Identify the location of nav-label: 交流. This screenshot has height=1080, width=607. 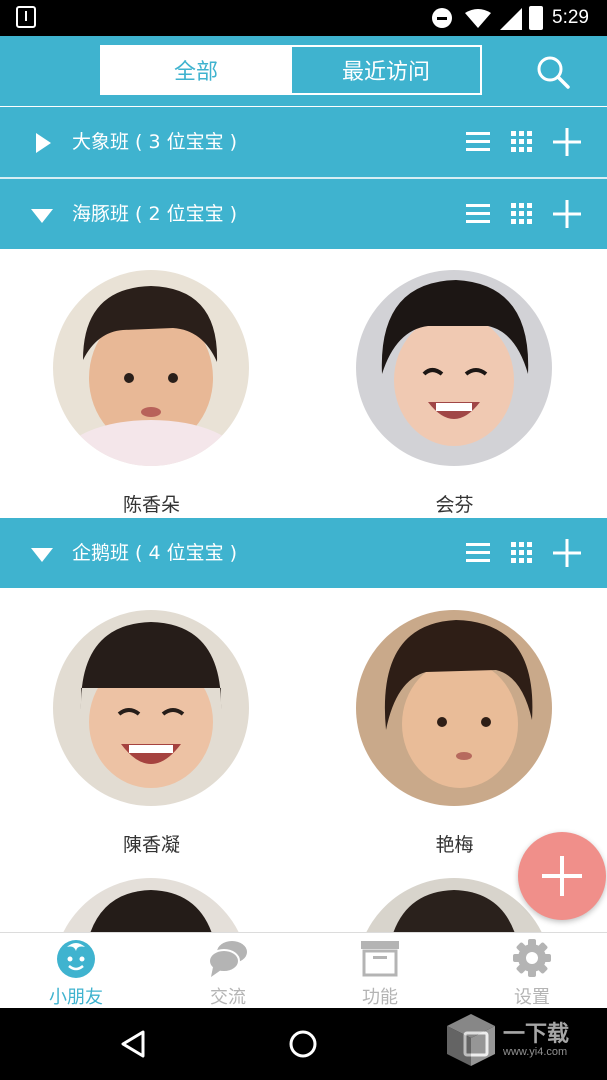
(228, 997).